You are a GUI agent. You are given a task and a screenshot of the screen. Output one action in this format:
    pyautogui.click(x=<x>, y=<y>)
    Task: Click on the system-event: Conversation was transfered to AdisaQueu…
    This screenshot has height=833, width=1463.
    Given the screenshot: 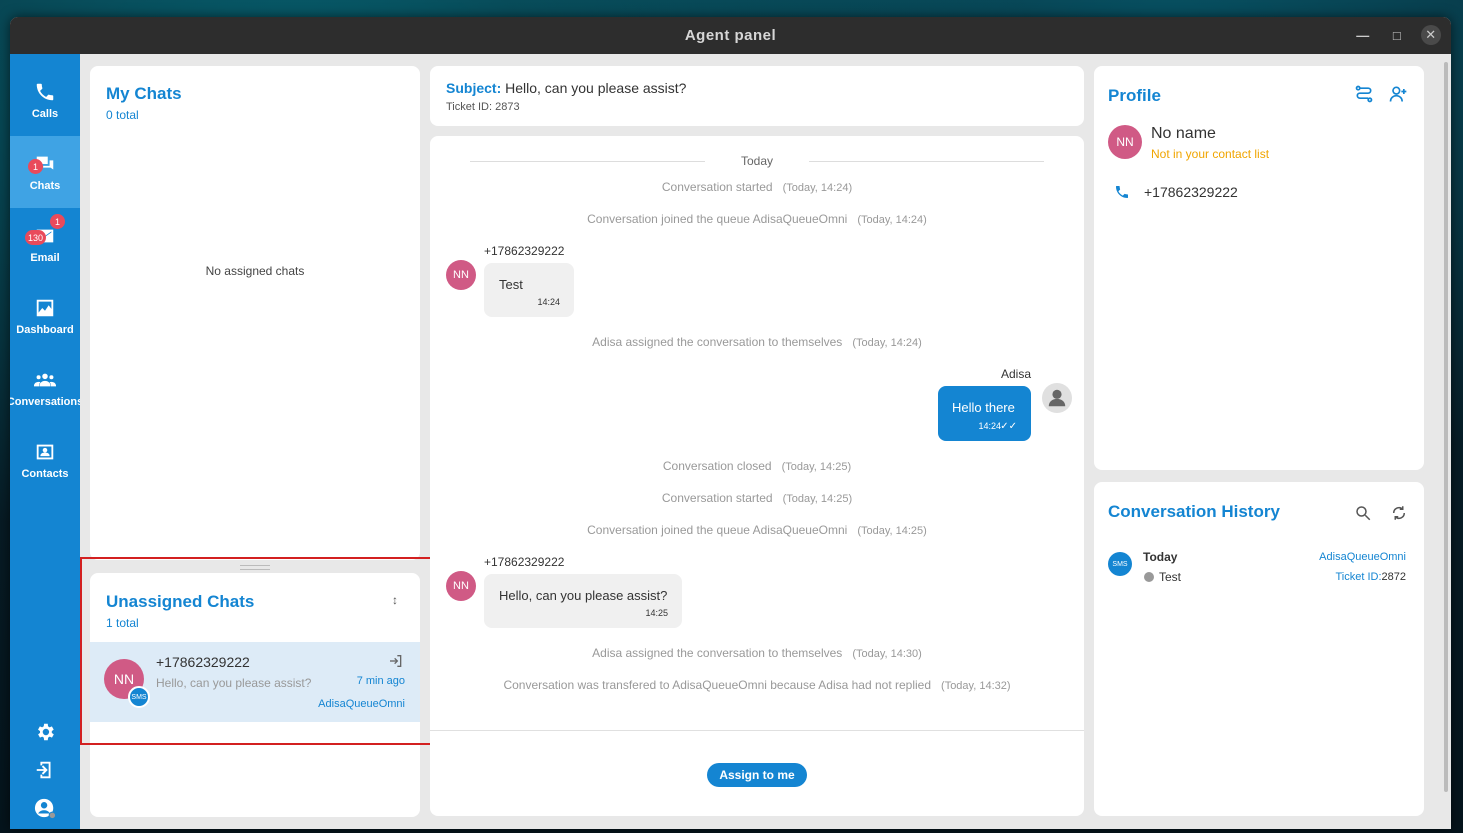 What is the action you would take?
    pyautogui.click(x=757, y=685)
    